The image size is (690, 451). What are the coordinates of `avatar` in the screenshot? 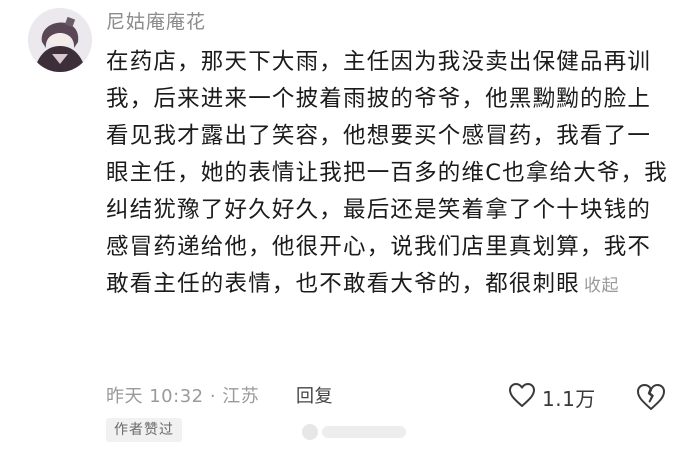 It's located at (60, 40).